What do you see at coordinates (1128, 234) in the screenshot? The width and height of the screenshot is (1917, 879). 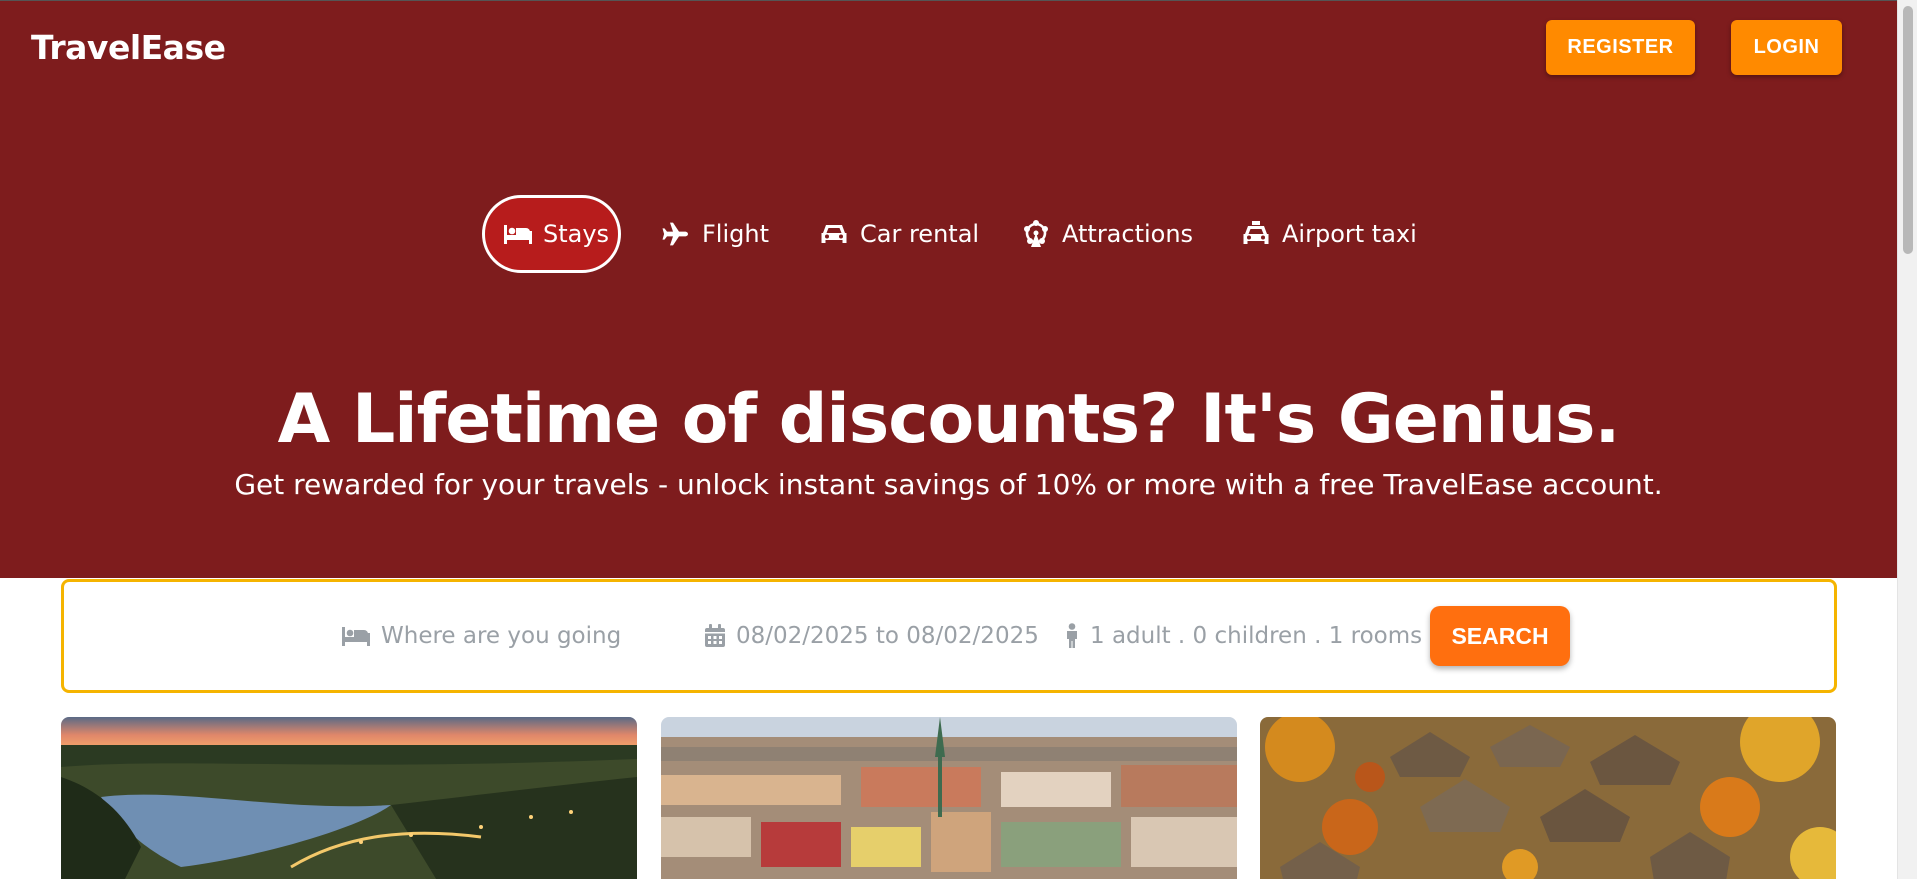 I see `tab-label: Attractions` at bounding box center [1128, 234].